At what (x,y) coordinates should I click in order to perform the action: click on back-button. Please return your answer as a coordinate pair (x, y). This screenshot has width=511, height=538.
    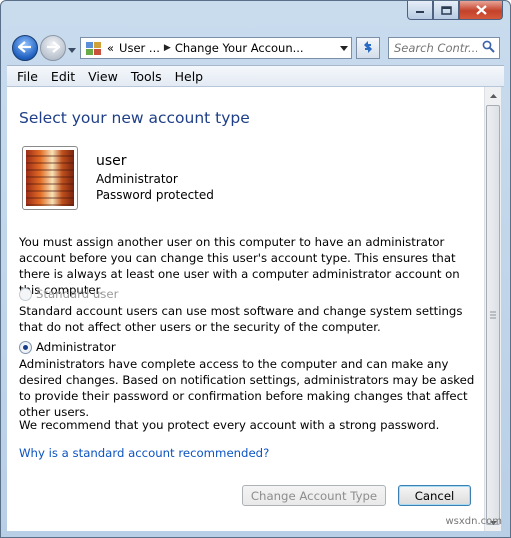
    Looking at the image, I should click on (25, 48).